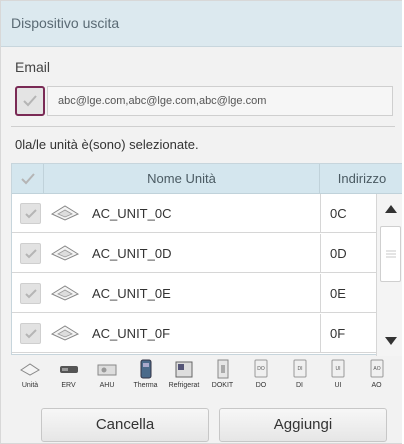 Image resolution: width=404 pixels, height=444 pixels. I want to click on unit-name: AC_UNIT_0E, so click(131, 293).